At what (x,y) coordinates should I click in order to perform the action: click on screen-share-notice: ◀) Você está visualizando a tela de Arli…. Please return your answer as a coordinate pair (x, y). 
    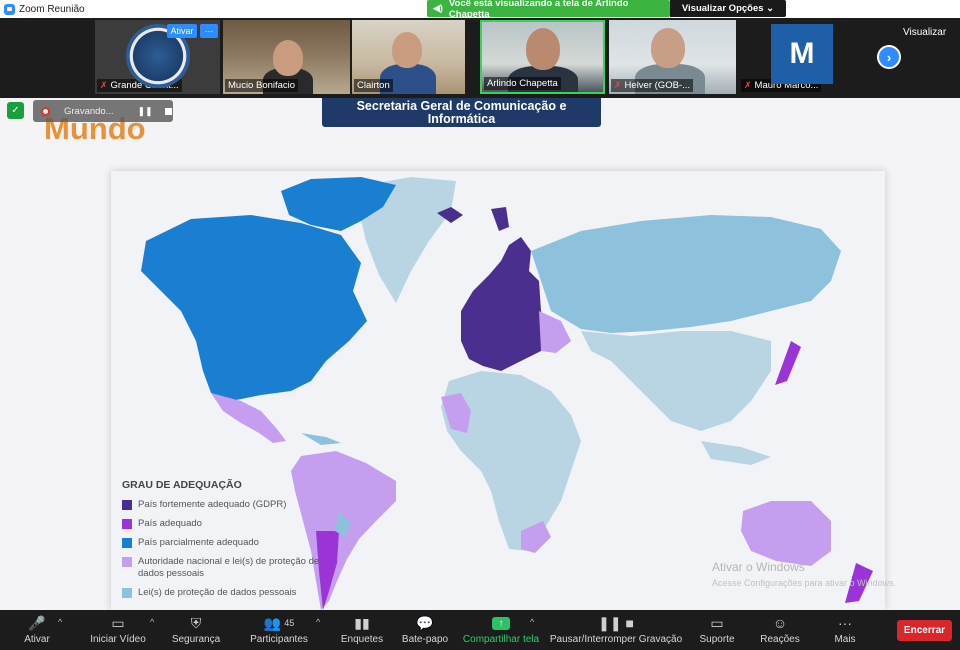
    Looking at the image, I should click on (548, 10).